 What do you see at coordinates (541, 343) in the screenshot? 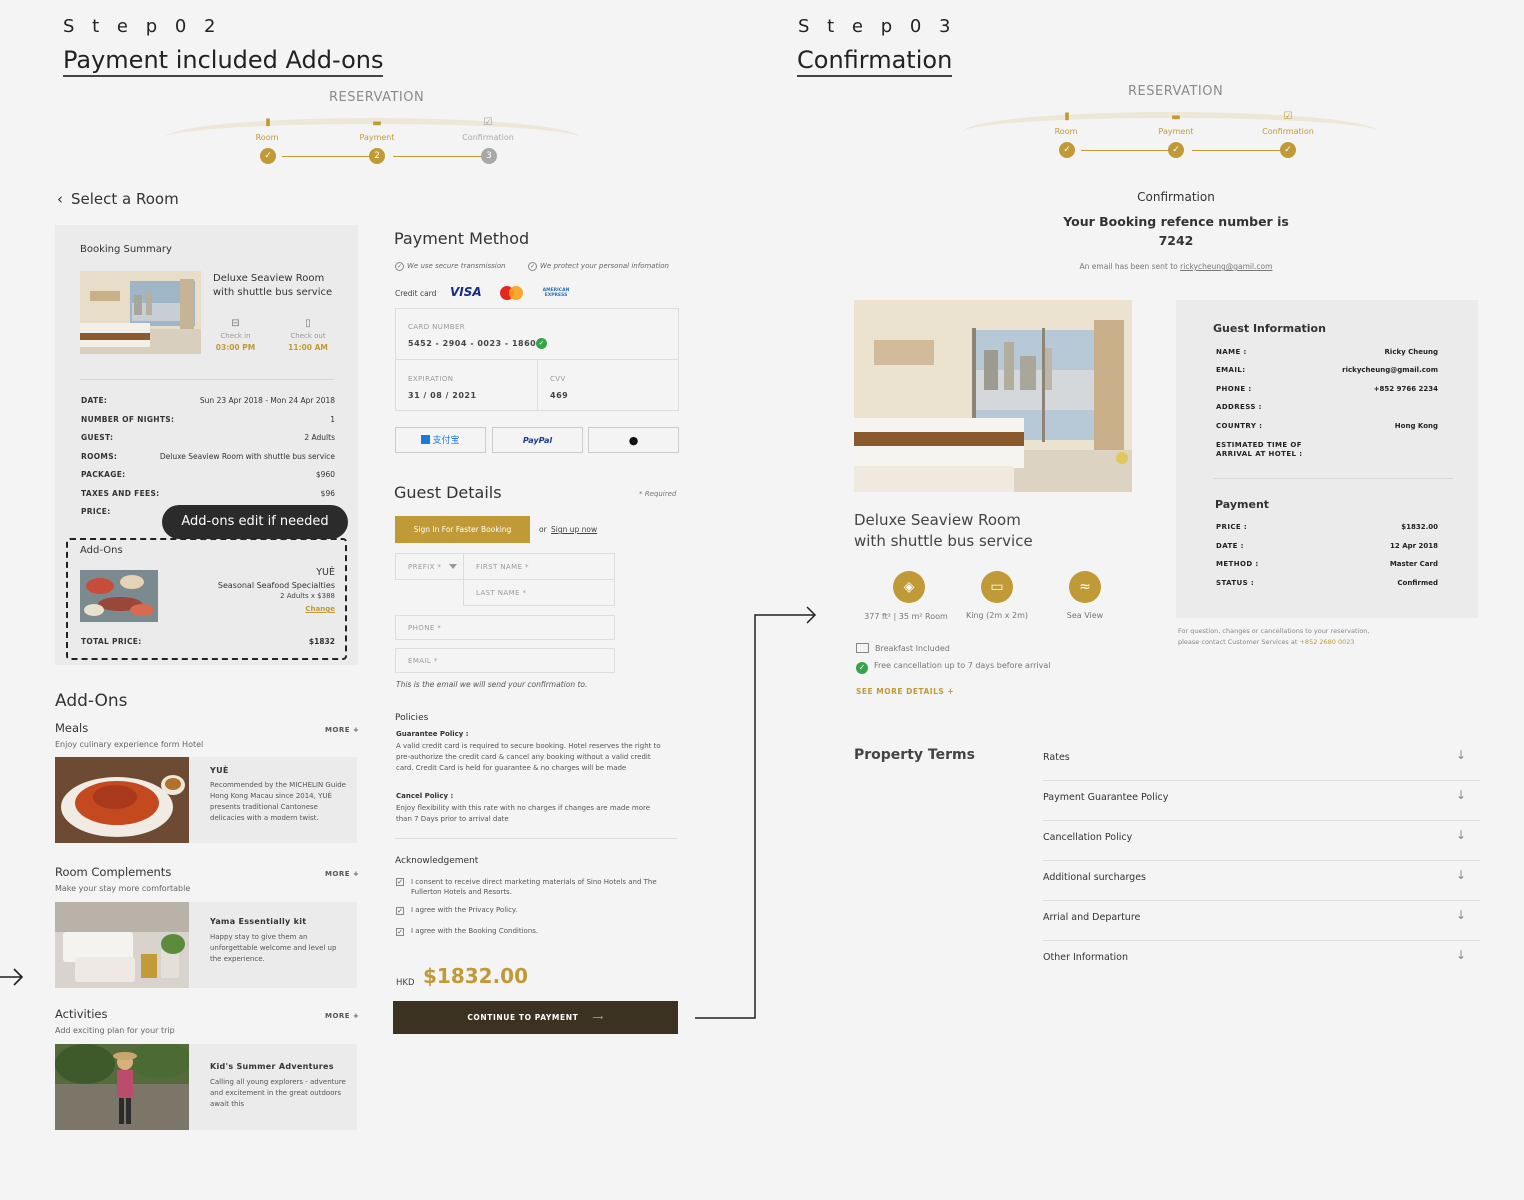
I see `check-circle-icon: ✓` at bounding box center [541, 343].